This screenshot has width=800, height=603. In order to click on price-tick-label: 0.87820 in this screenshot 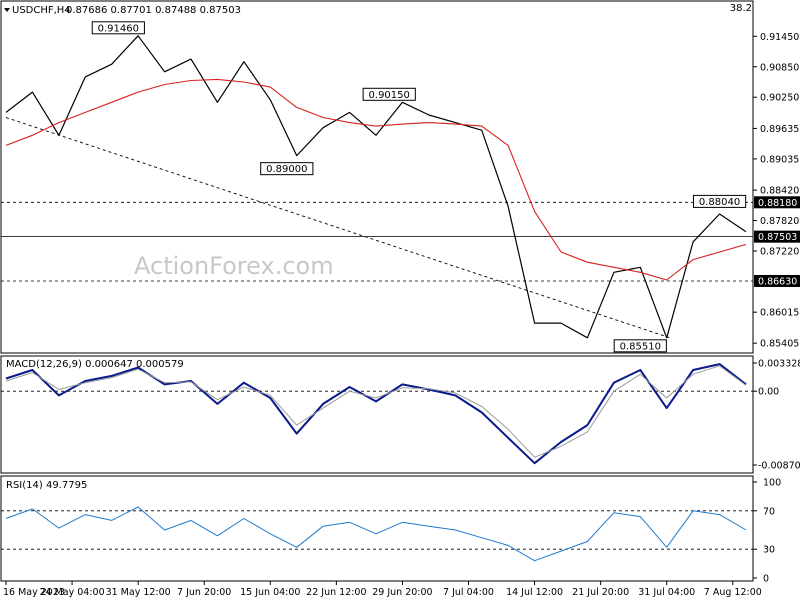, I will do `click(779, 221)`.